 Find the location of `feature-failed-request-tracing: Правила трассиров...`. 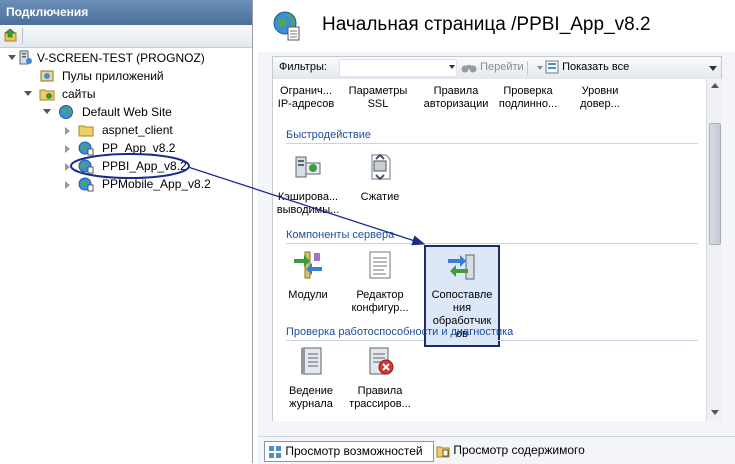

feature-failed-request-tracing: Правила трассиров... is located at coordinates (380, 378).